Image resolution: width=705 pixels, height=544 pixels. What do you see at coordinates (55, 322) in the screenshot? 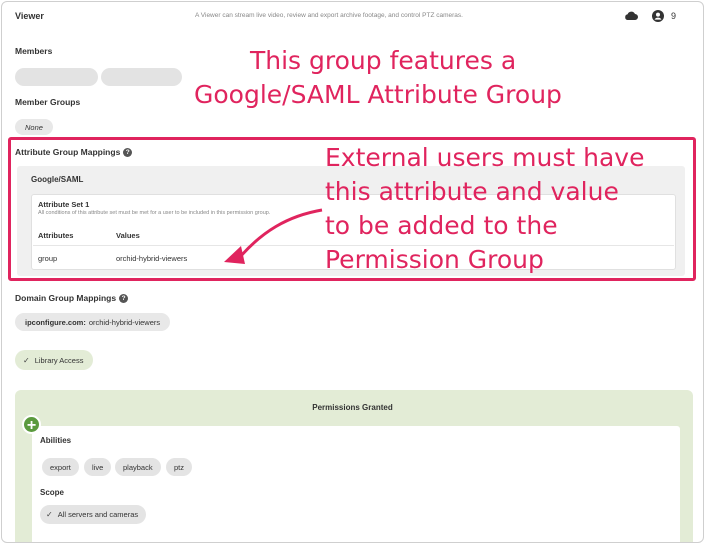
I see `domain-name: ipconfigure.com:` at bounding box center [55, 322].